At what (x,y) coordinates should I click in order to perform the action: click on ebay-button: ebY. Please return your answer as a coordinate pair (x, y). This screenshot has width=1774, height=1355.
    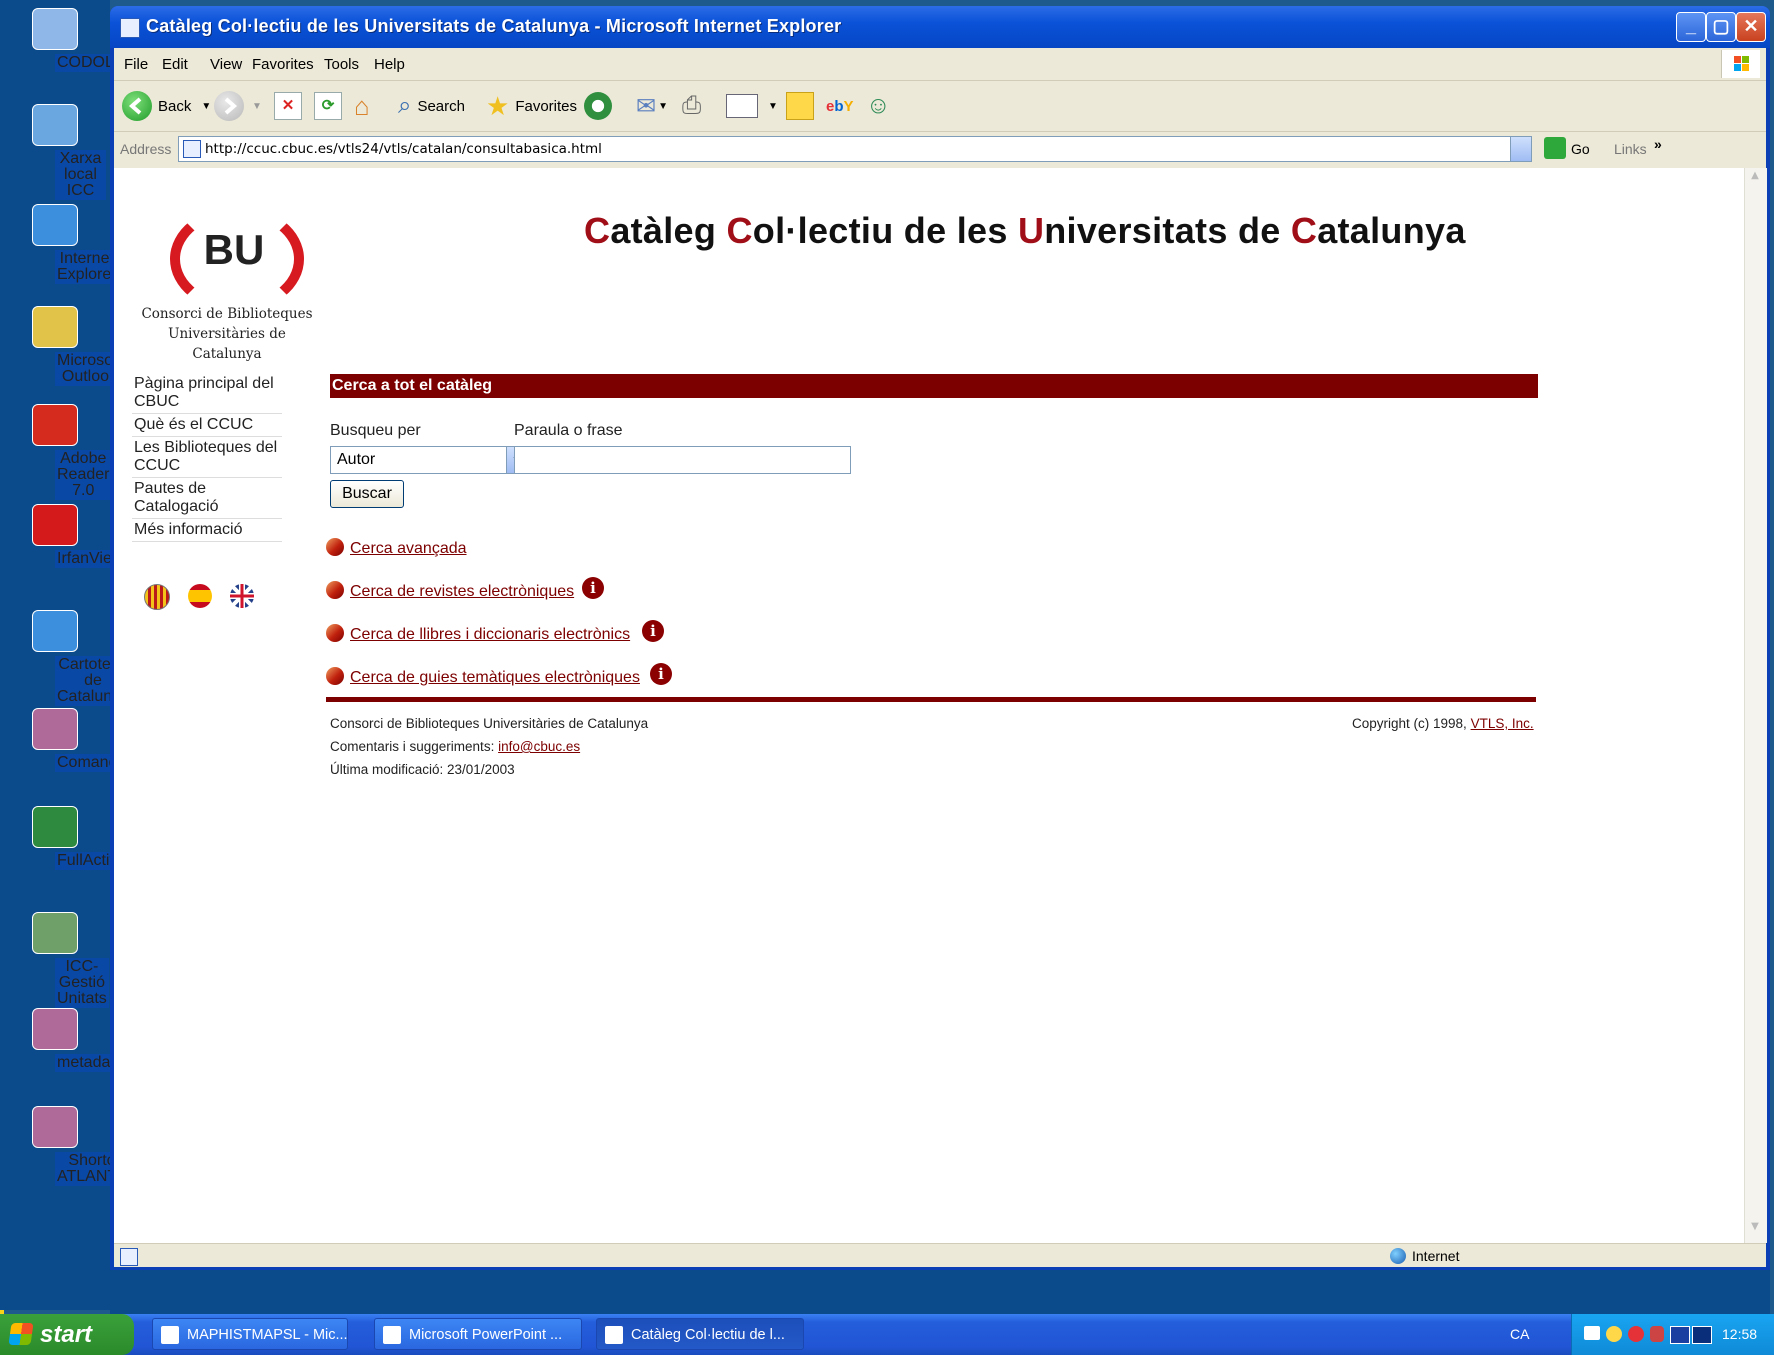
    Looking at the image, I should click on (840, 106).